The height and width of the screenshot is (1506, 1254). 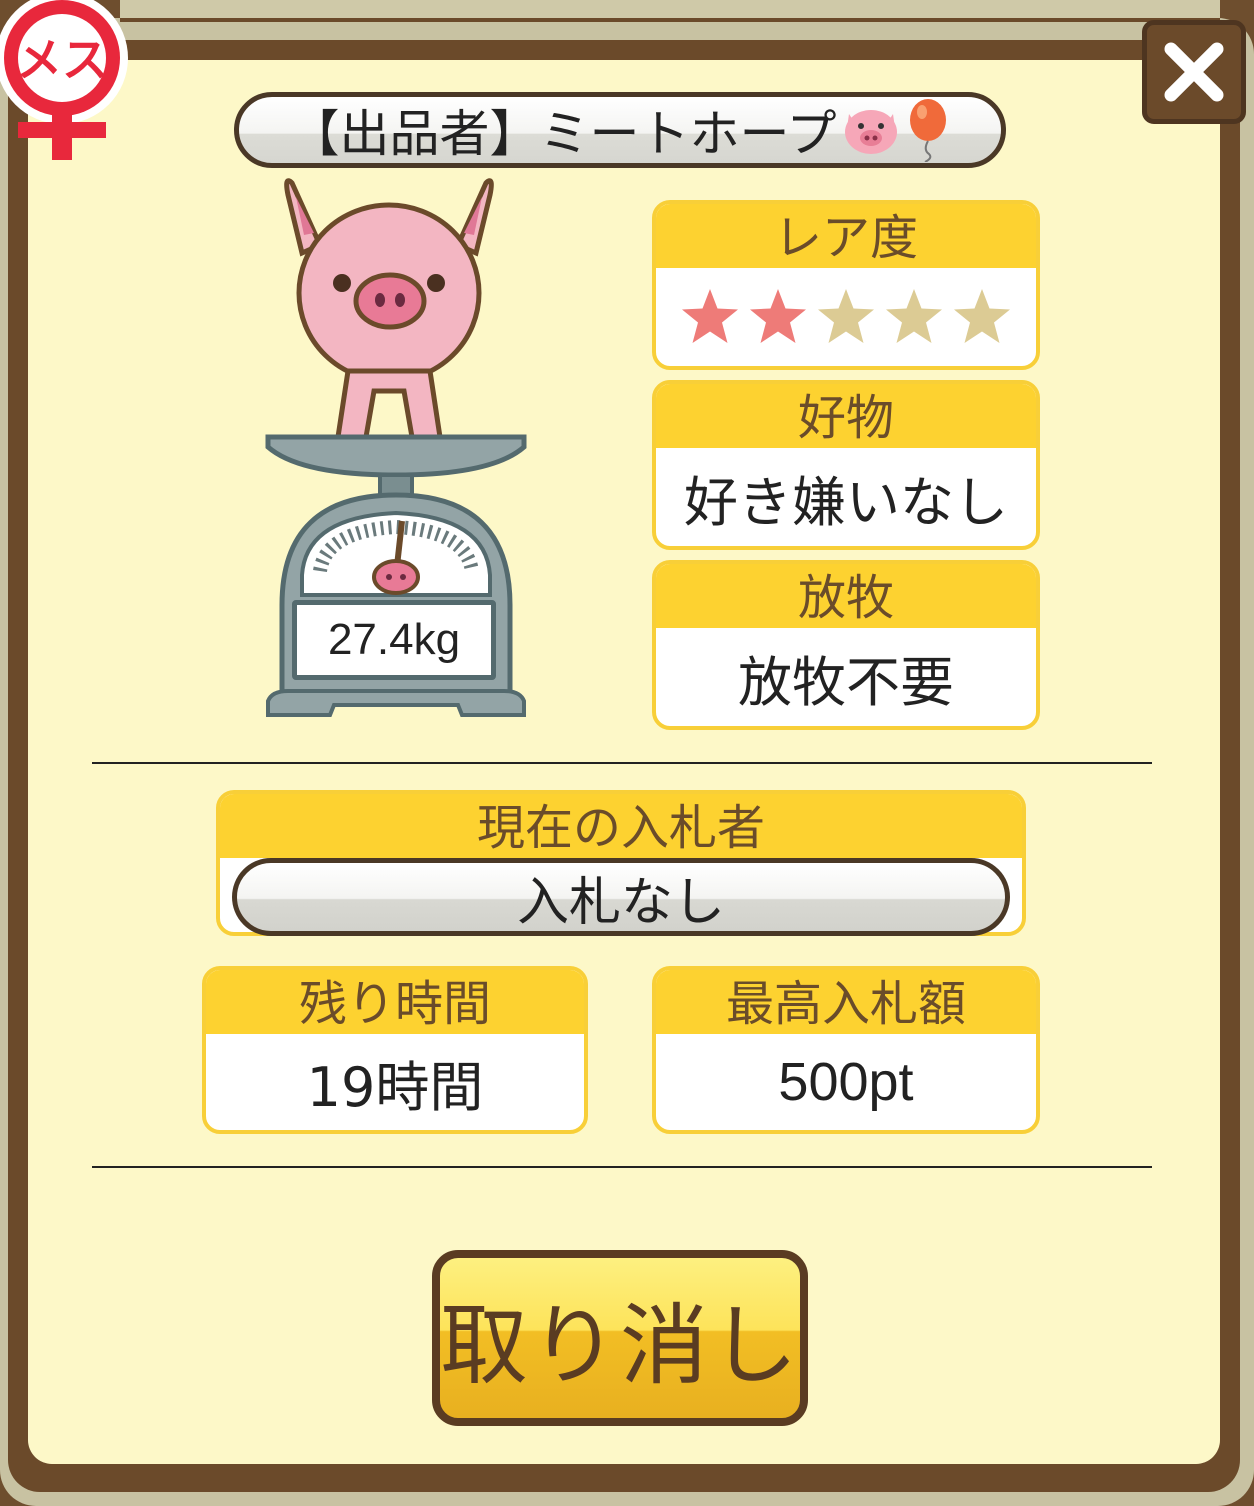 I want to click on bidder-header: 現在の入札者, so click(x=621, y=826).